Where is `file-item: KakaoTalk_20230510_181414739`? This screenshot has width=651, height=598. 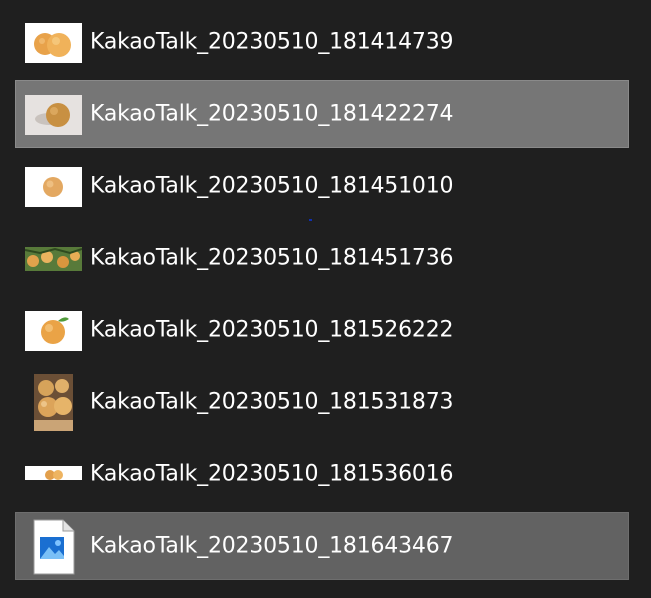 file-item: KakaoTalk_20230510_181414739 is located at coordinates (322, 42).